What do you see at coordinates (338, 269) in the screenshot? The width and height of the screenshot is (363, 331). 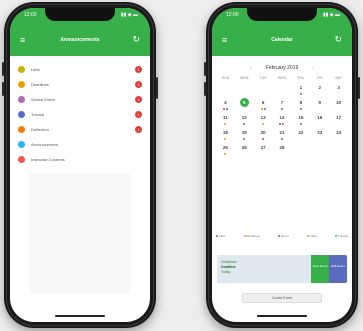 I see `edit-event-button: Edit Event` at bounding box center [338, 269].